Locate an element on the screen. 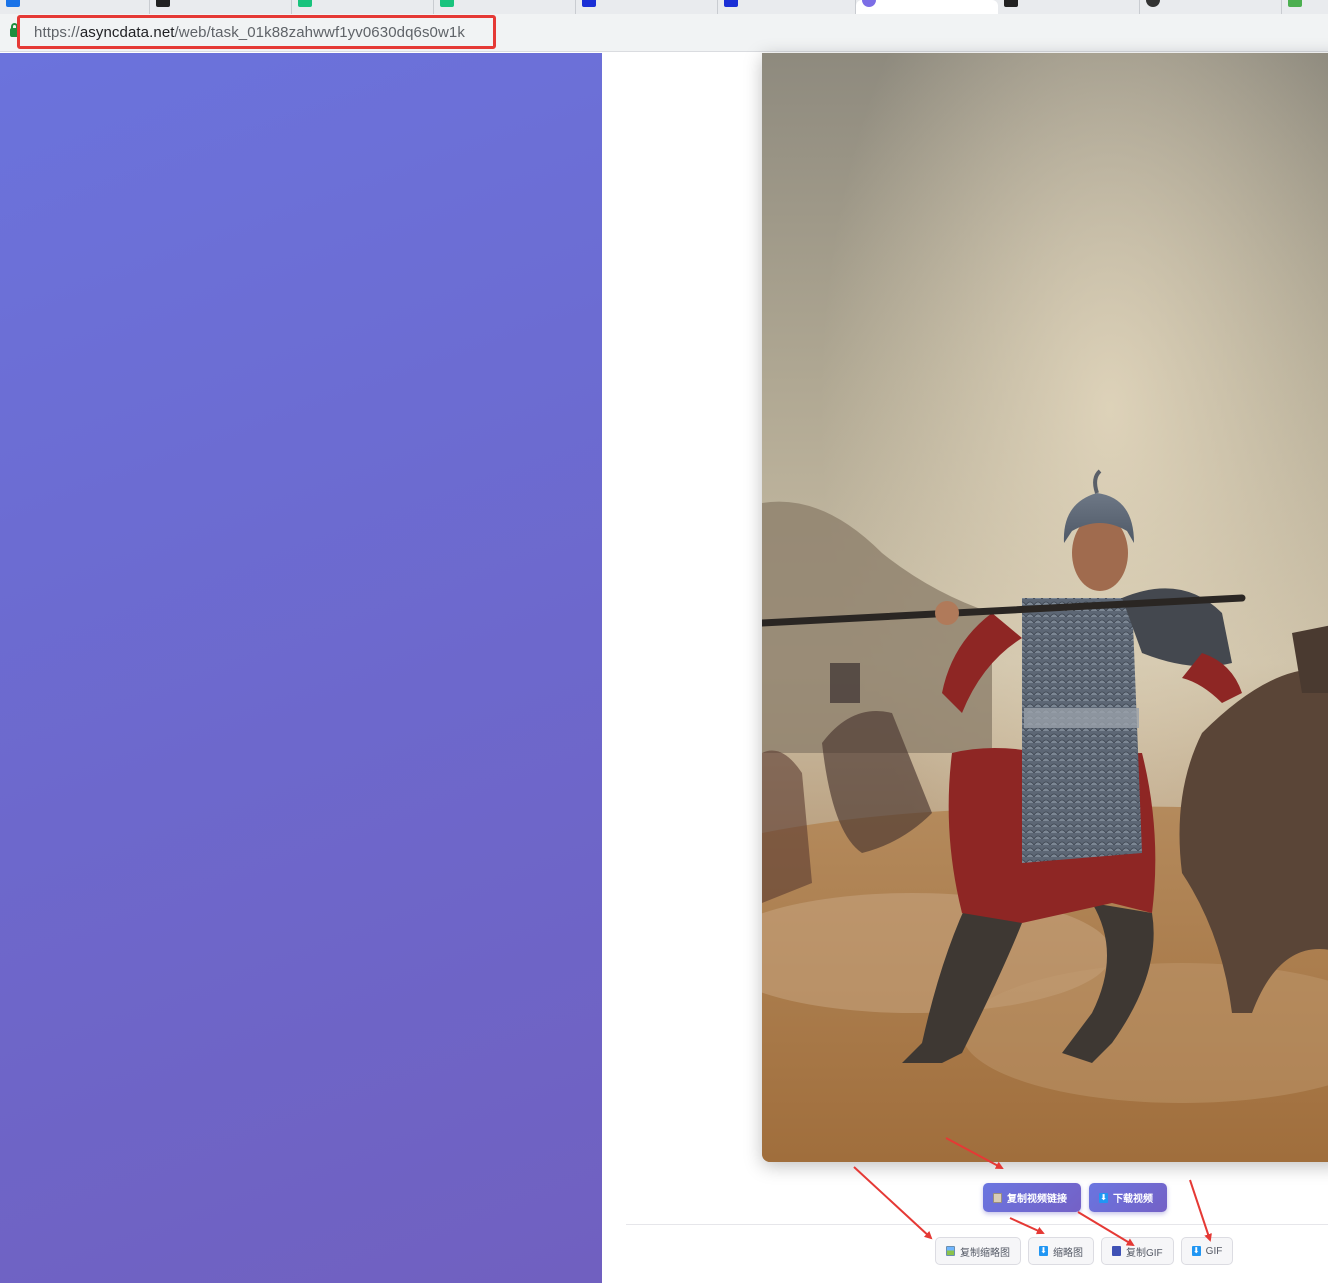 The image size is (1328, 1283). url-scheme: https:// is located at coordinates (57, 32).